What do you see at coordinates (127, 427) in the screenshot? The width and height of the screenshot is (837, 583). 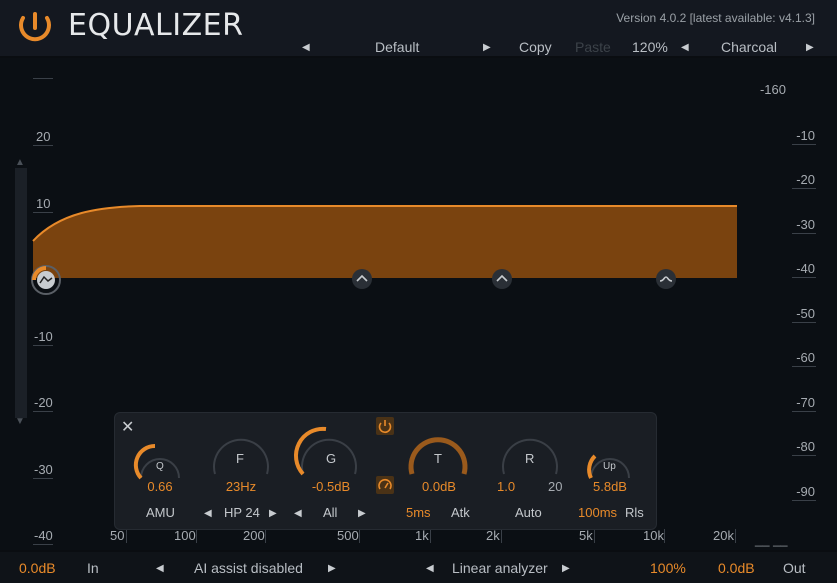 I see `close-icon: ✕` at bounding box center [127, 427].